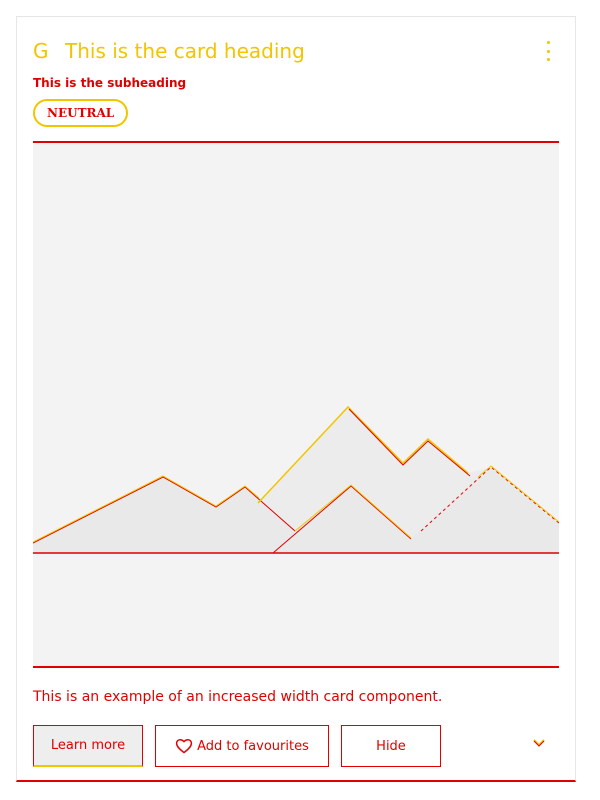  Describe the element at coordinates (184, 746) in the screenshot. I see `heart-icon` at that location.